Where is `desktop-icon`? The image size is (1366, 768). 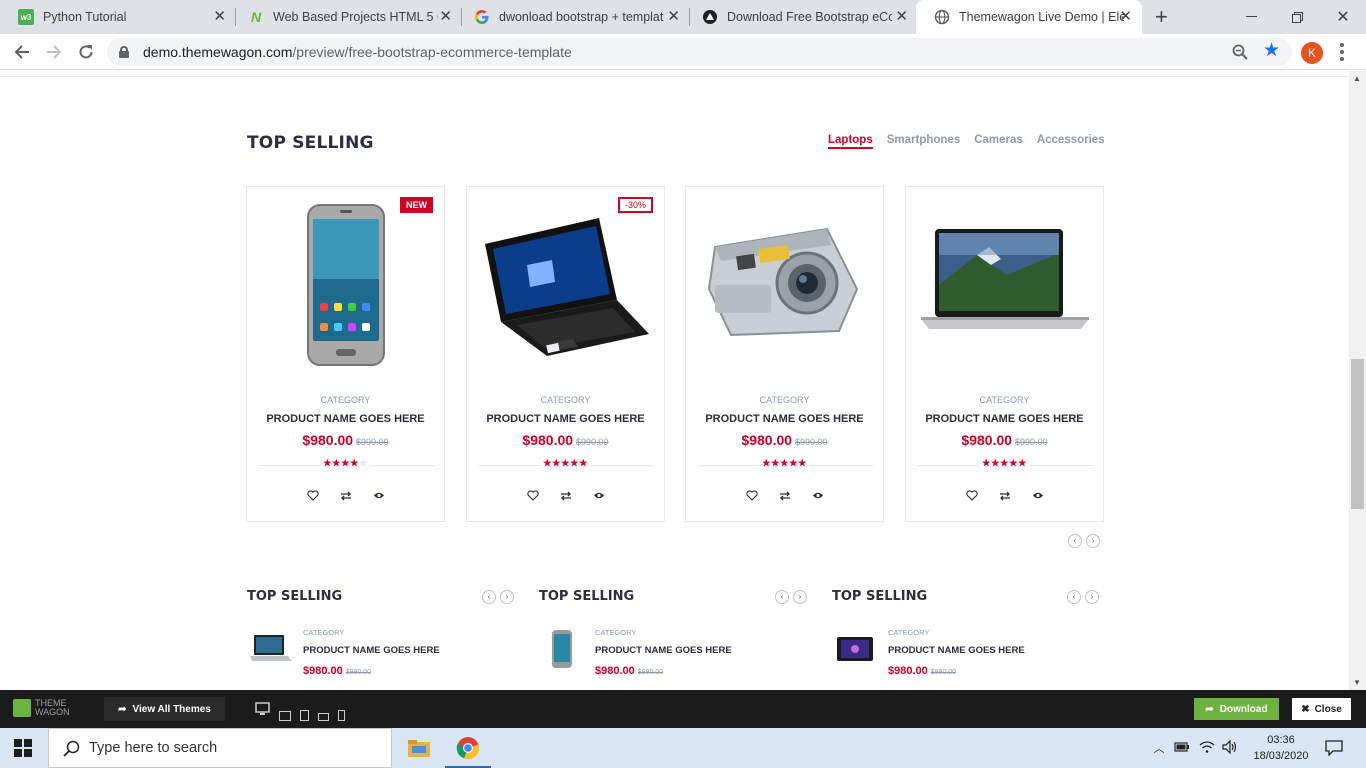
desktop-icon is located at coordinates (262, 711).